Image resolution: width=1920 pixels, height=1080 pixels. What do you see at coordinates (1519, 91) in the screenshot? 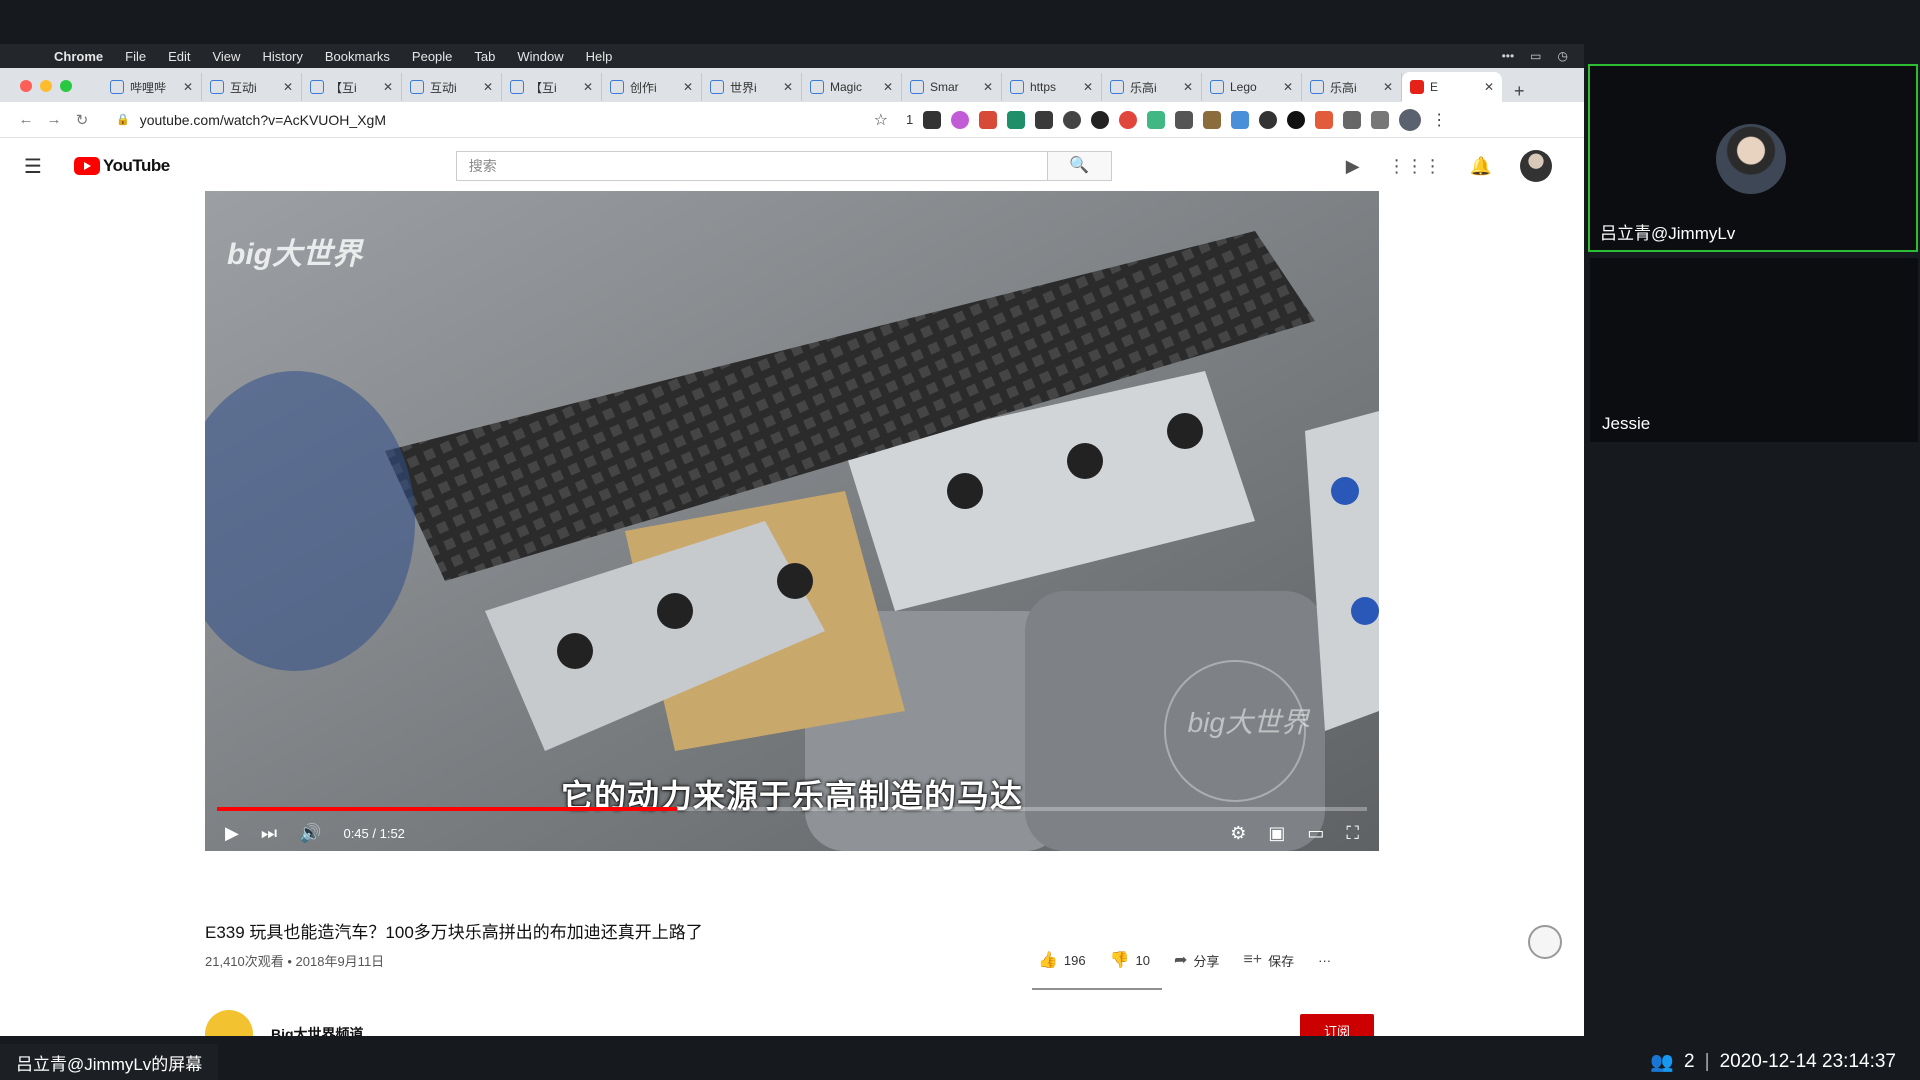
I see `new-tab-button: +` at bounding box center [1519, 91].